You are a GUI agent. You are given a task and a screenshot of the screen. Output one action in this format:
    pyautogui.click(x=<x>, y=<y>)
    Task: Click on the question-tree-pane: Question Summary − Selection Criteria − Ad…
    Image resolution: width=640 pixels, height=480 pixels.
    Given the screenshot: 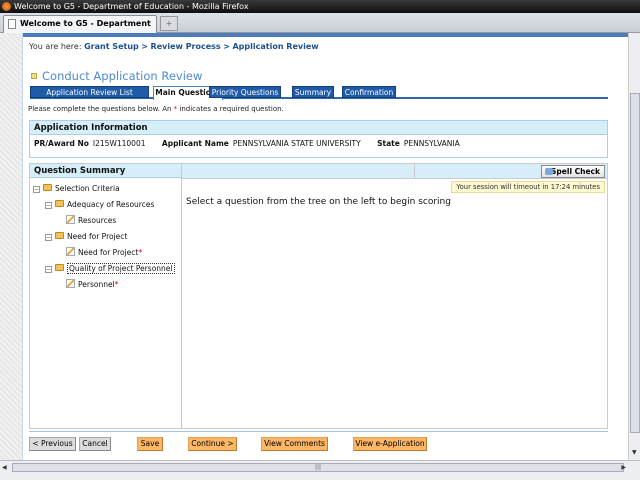 What is the action you would take?
    pyautogui.click(x=106, y=296)
    